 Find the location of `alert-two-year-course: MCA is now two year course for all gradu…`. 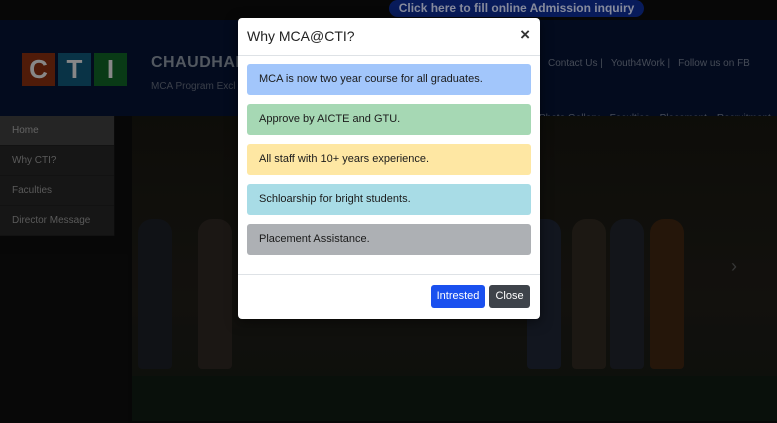

alert-two-year-course: MCA is now two year course for all gradu… is located at coordinates (389, 79).